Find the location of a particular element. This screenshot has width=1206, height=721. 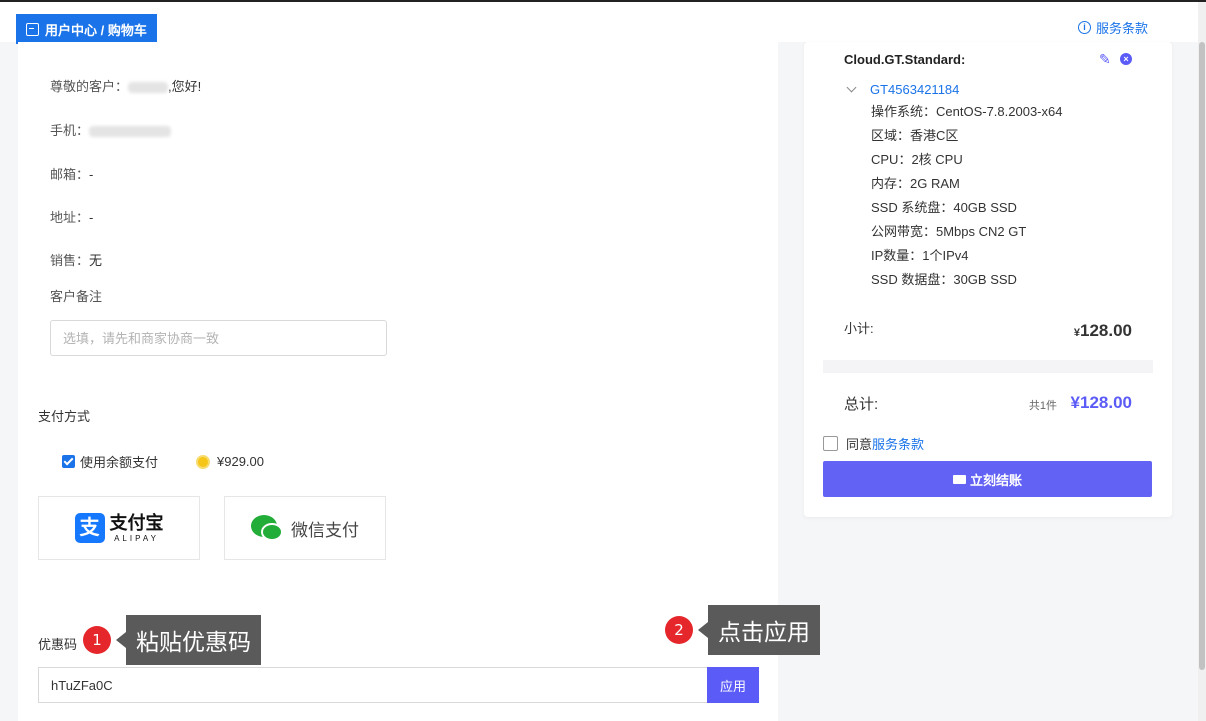

scrollbar-thumb is located at coordinates (1202, 356).